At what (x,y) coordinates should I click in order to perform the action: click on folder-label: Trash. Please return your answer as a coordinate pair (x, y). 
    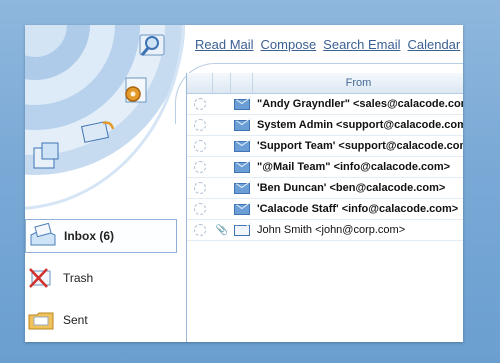
    Looking at the image, I should click on (78, 278).